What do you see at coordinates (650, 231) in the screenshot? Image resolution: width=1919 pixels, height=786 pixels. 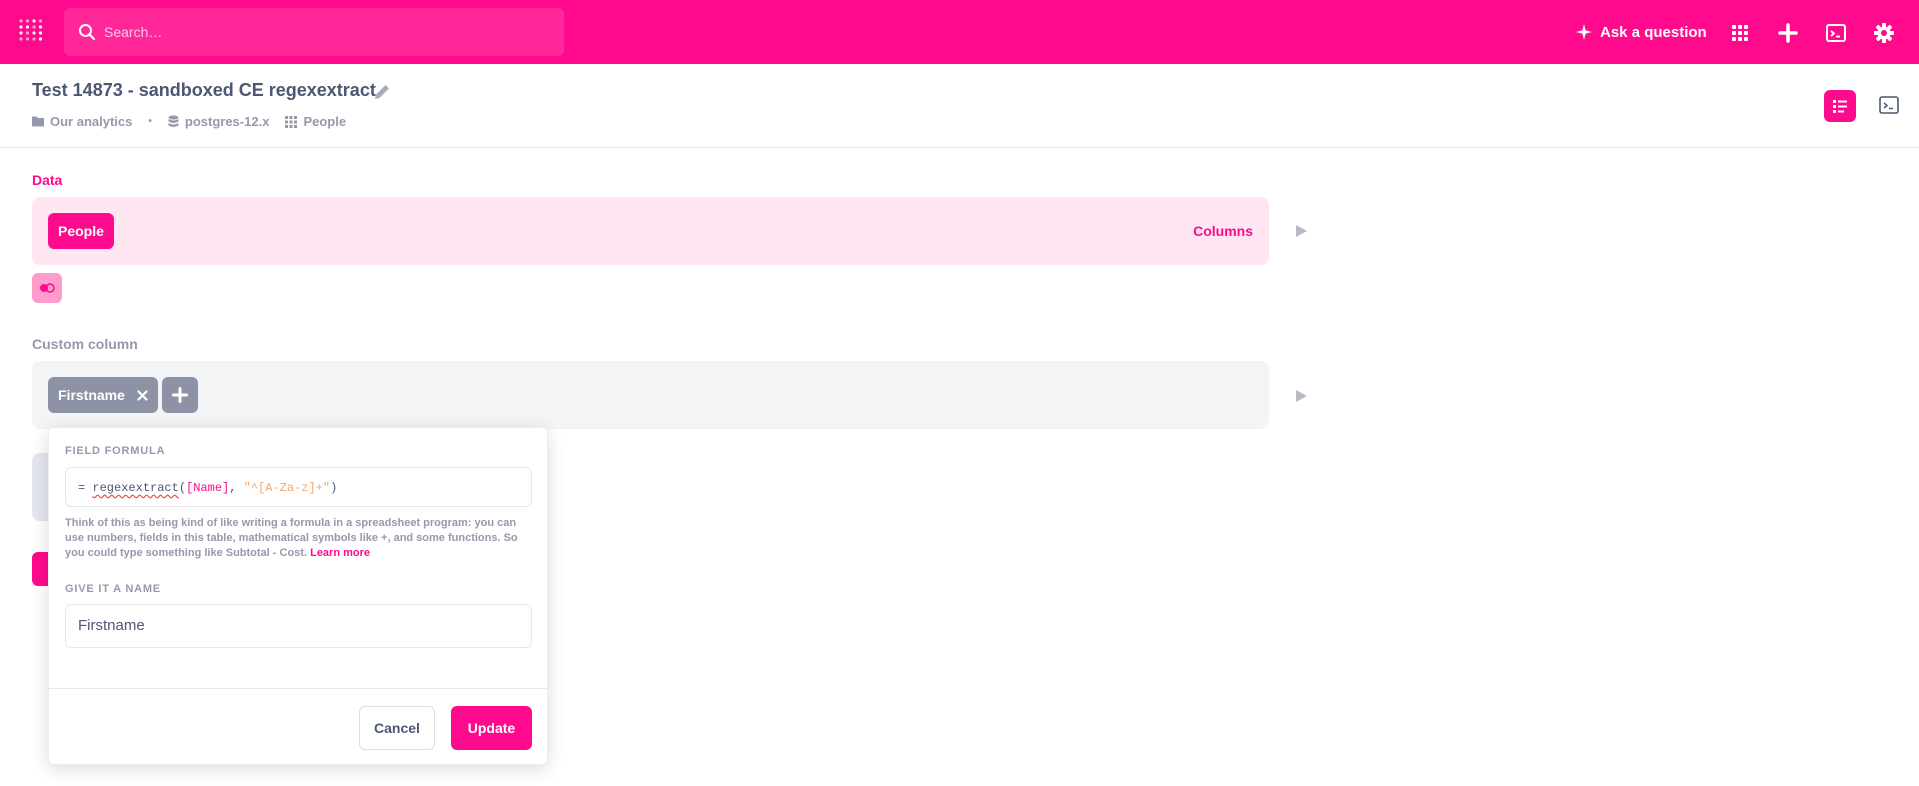 I see `data-step: People Columns` at bounding box center [650, 231].